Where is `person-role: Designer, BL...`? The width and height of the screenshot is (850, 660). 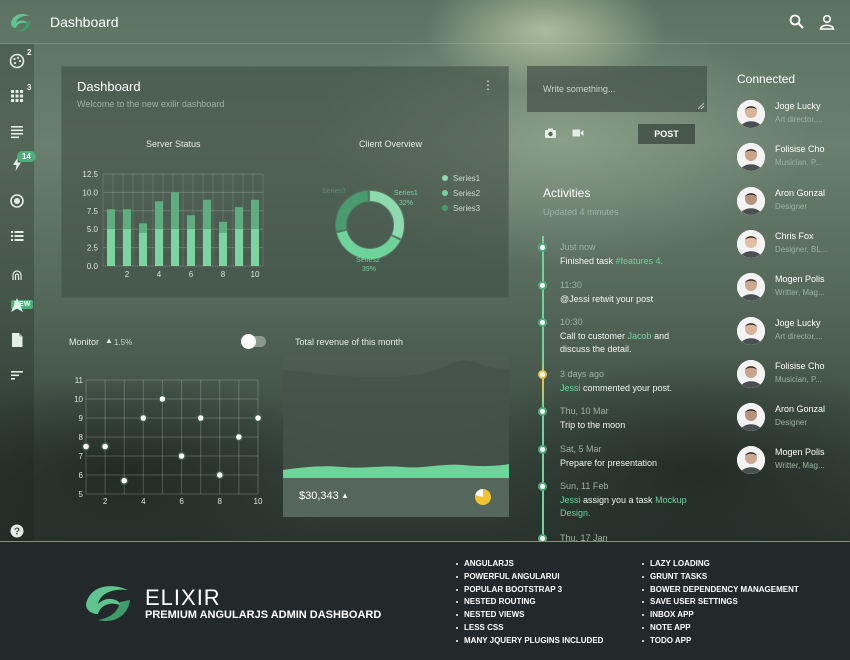
person-role: Designer, BL... is located at coordinates (801, 249).